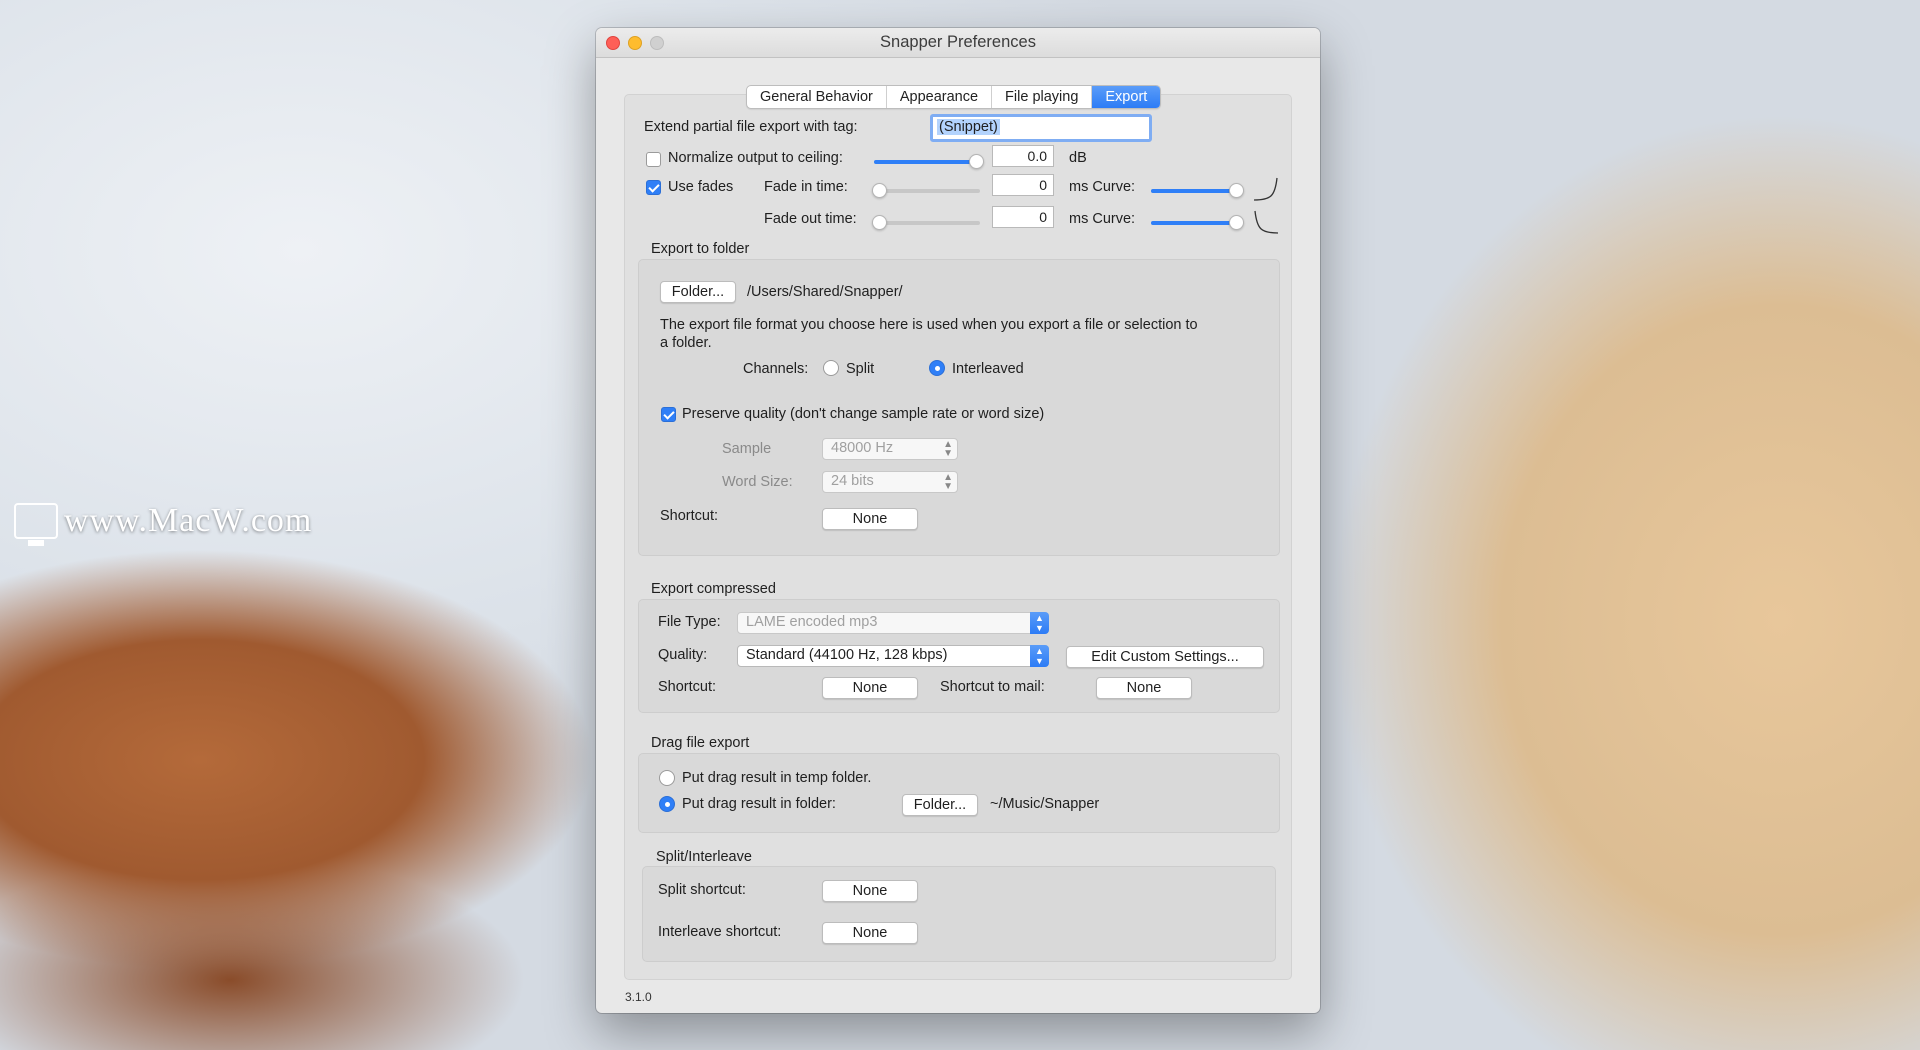  What do you see at coordinates (825, 292) in the screenshot?
I see `export-folder-path: /Users/Shared/Snapper/` at bounding box center [825, 292].